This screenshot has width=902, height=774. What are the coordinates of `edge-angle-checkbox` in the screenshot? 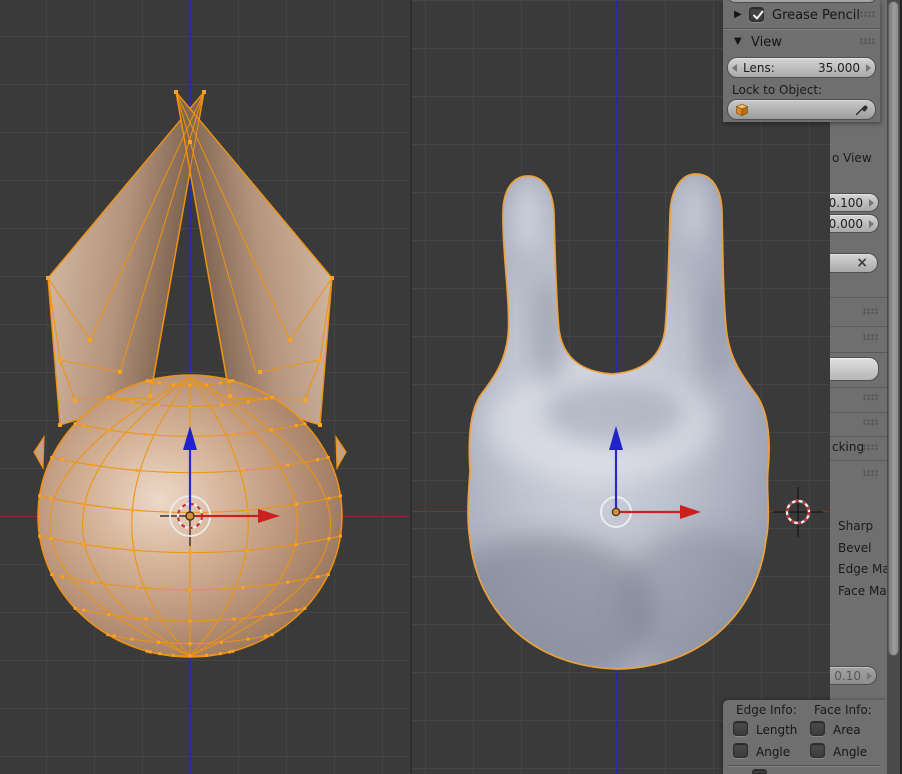 It's located at (740, 750).